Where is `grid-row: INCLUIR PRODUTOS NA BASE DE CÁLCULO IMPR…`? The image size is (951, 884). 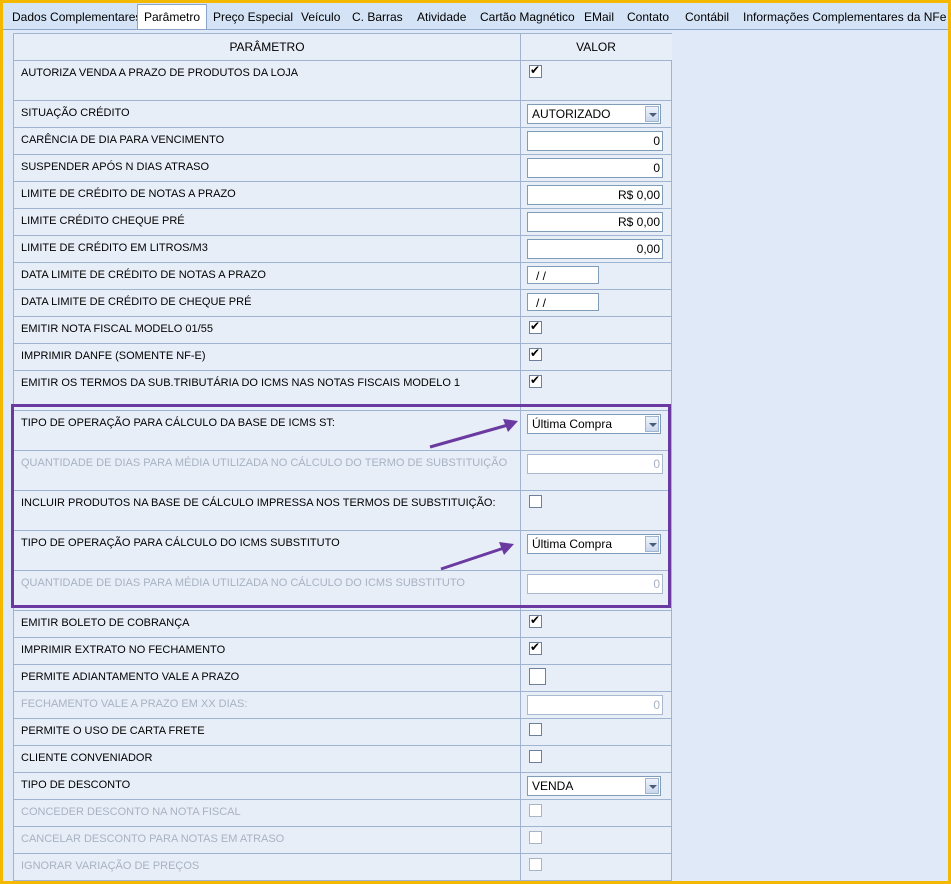
grid-row: INCLUIR PRODUTOS NA BASE DE CÁLCULO IMPR… is located at coordinates (343, 511).